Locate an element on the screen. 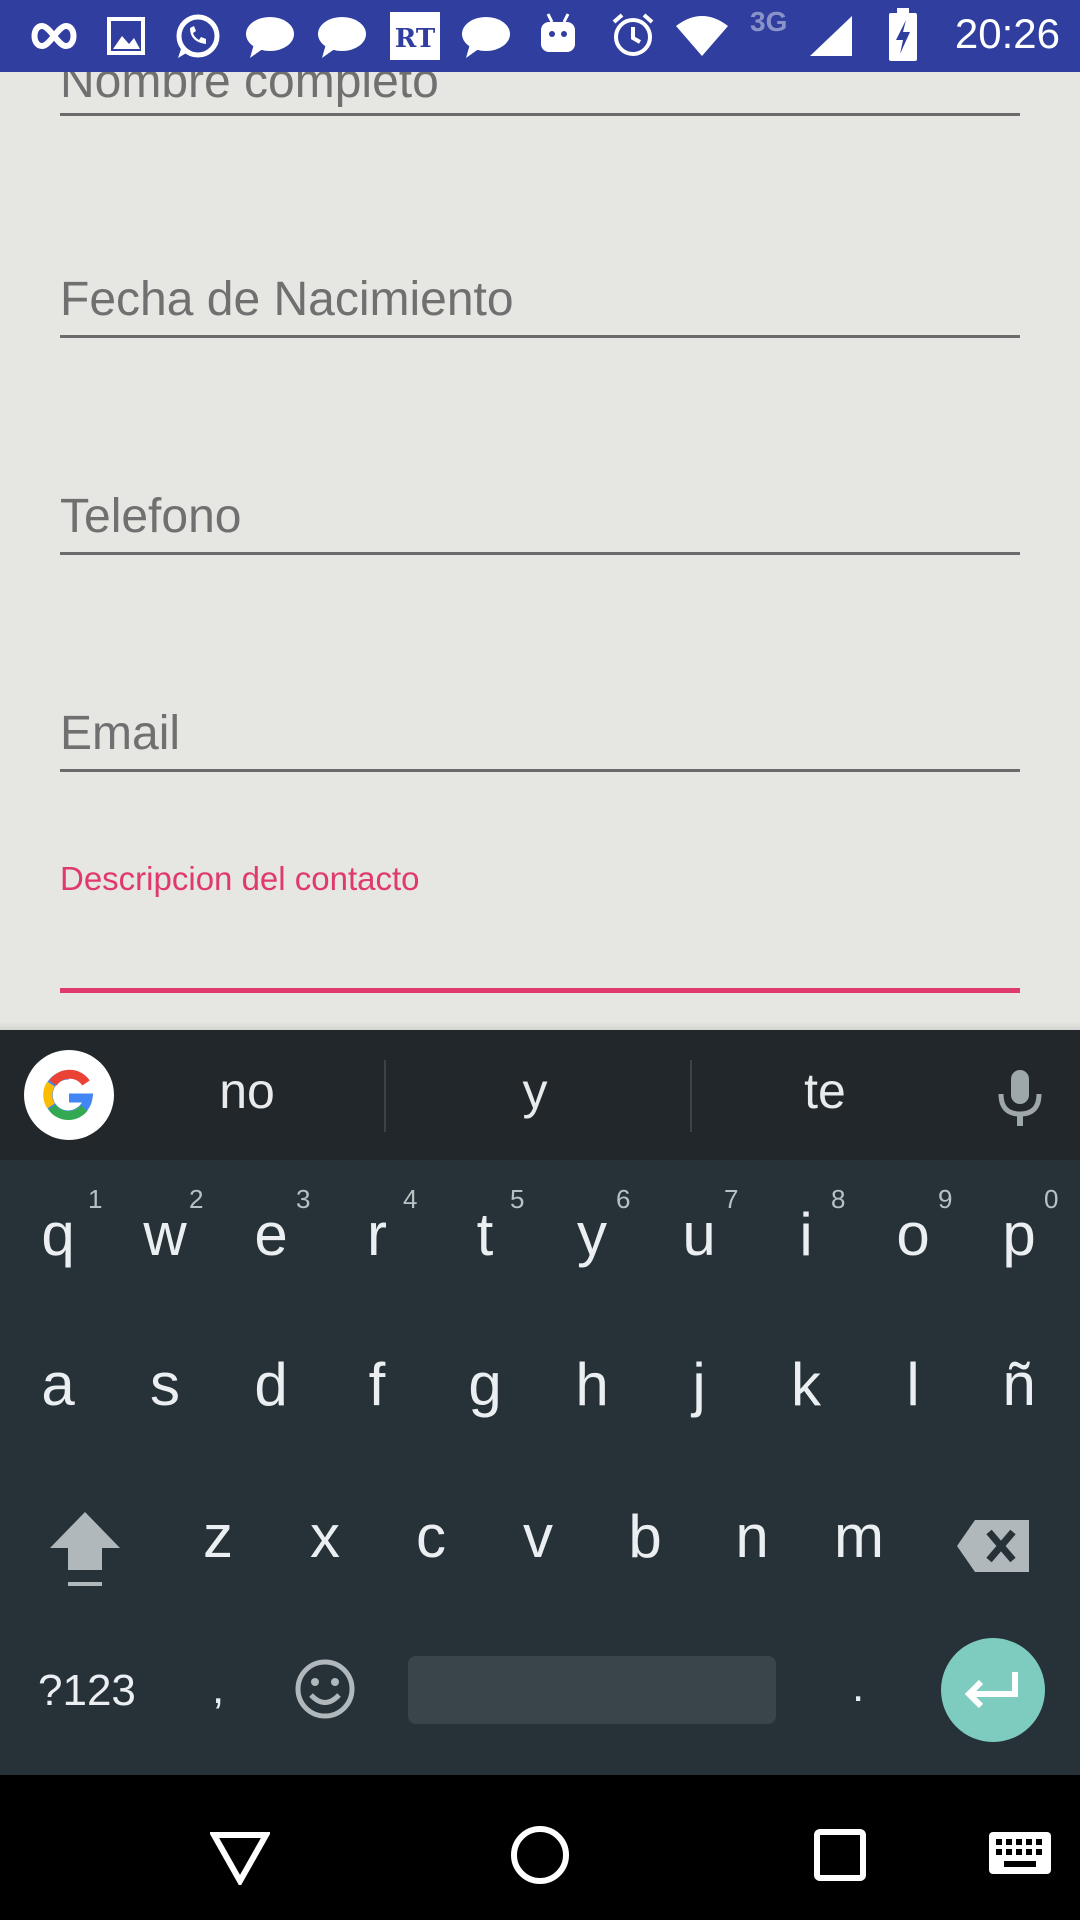 The height and width of the screenshot is (1920, 1080). infinity-icon is located at coordinates (54, 38).